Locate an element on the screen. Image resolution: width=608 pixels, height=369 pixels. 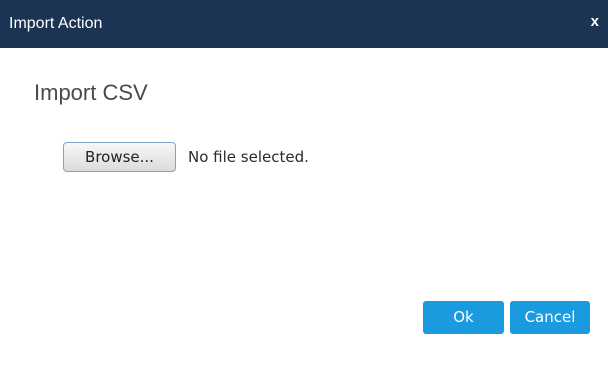
cancel-button: Cancel is located at coordinates (550, 317).